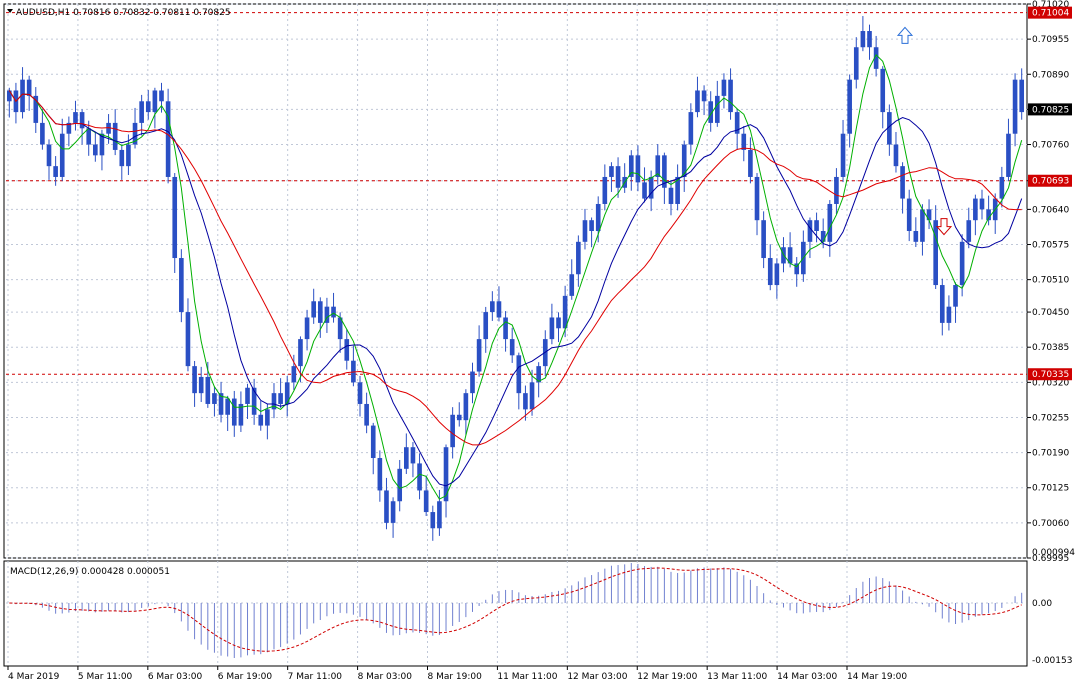  I want to click on macd-tick-label: 0.00, so click(1042, 604).